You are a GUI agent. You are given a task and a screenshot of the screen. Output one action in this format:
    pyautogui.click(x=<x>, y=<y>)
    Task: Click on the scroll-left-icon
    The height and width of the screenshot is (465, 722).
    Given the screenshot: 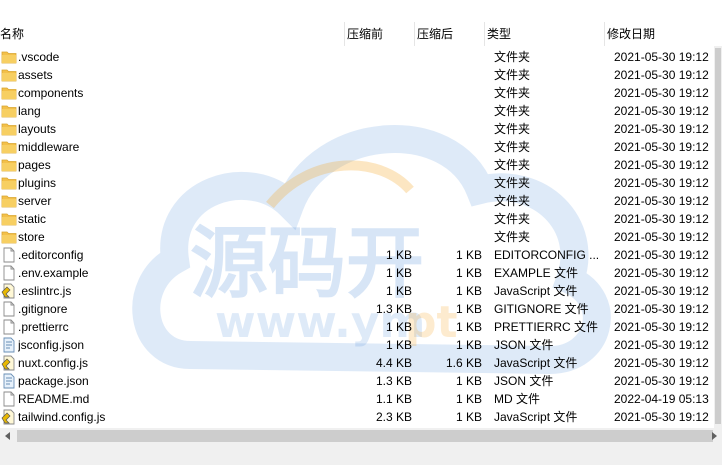 What is the action you would take?
    pyautogui.click(x=8, y=436)
    